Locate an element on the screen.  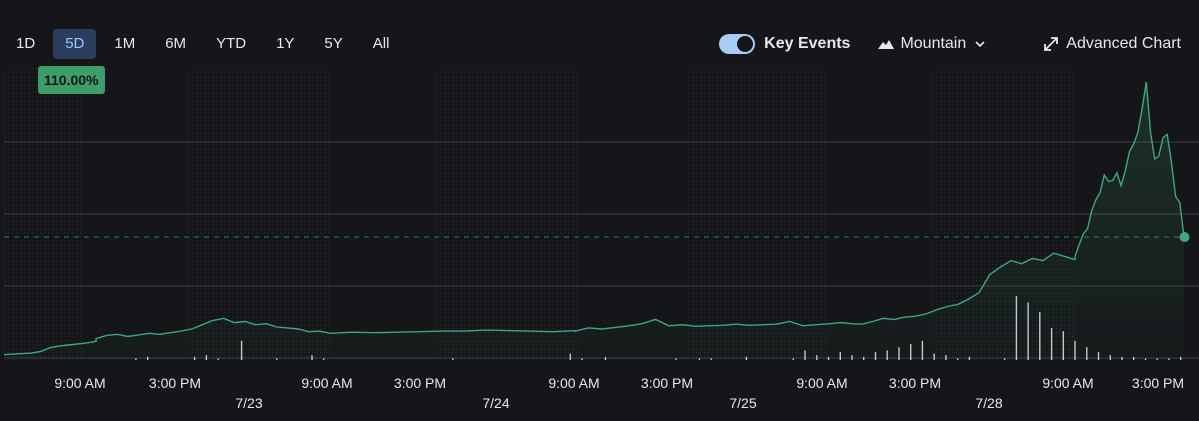
change-badge: 110.00% is located at coordinates (71, 80).